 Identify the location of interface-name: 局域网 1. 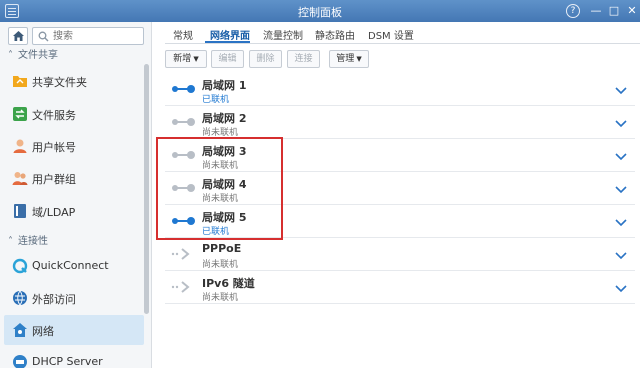
(224, 85).